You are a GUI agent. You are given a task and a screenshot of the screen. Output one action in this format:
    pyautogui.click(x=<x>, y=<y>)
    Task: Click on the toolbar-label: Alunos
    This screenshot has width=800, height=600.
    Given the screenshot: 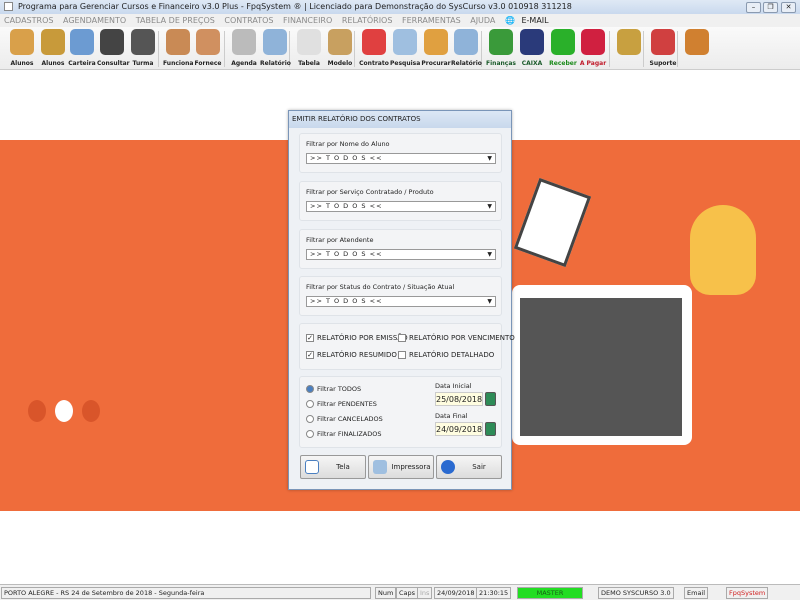 What is the action you would take?
    pyautogui.click(x=53, y=63)
    